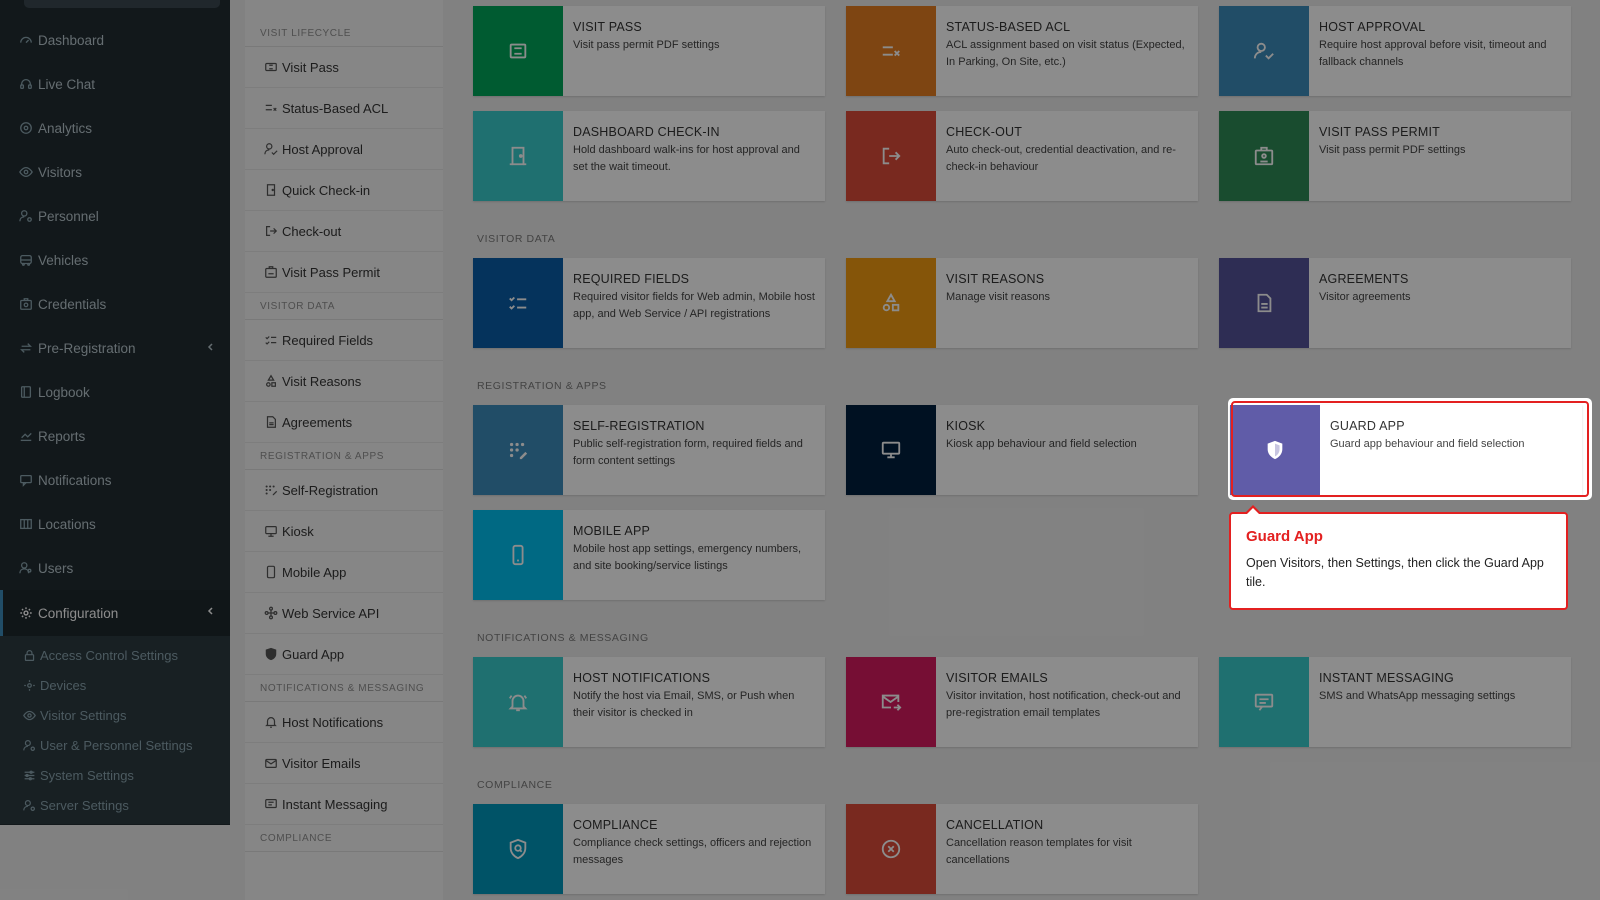  What do you see at coordinates (68, 216) in the screenshot?
I see `sidebar-item-label: Personnel` at bounding box center [68, 216].